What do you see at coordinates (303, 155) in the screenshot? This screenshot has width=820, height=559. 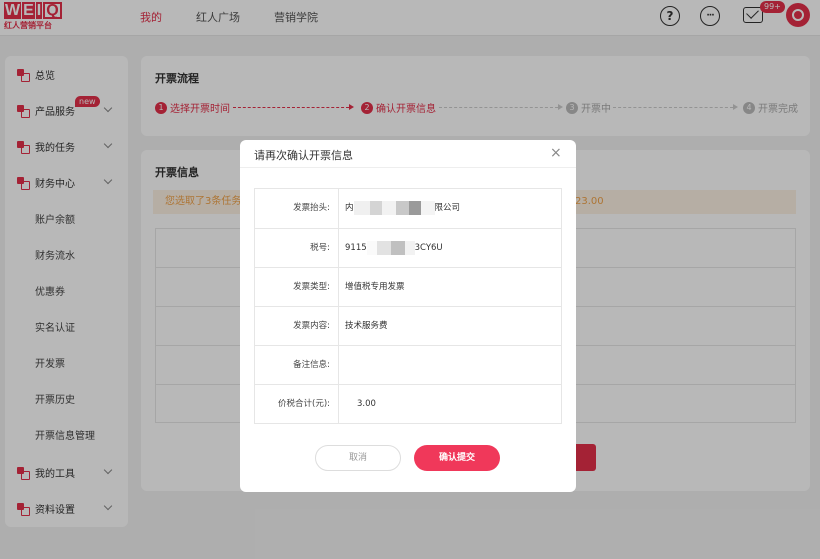 I see `dialog-title: 请再次确认开票信息` at bounding box center [303, 155].